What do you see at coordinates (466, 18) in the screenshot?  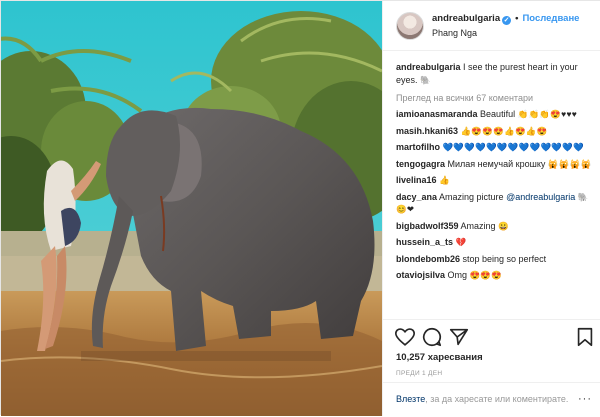 I see `header-username: andreabulgaria` at bounding box center [466, 18].